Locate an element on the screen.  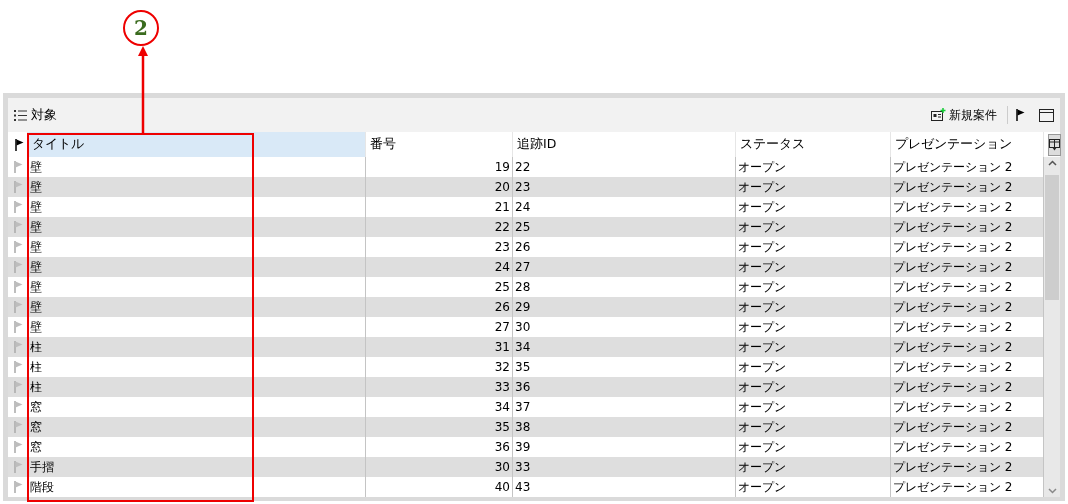
table-cell: 20 is located at coordinates (439, 187).